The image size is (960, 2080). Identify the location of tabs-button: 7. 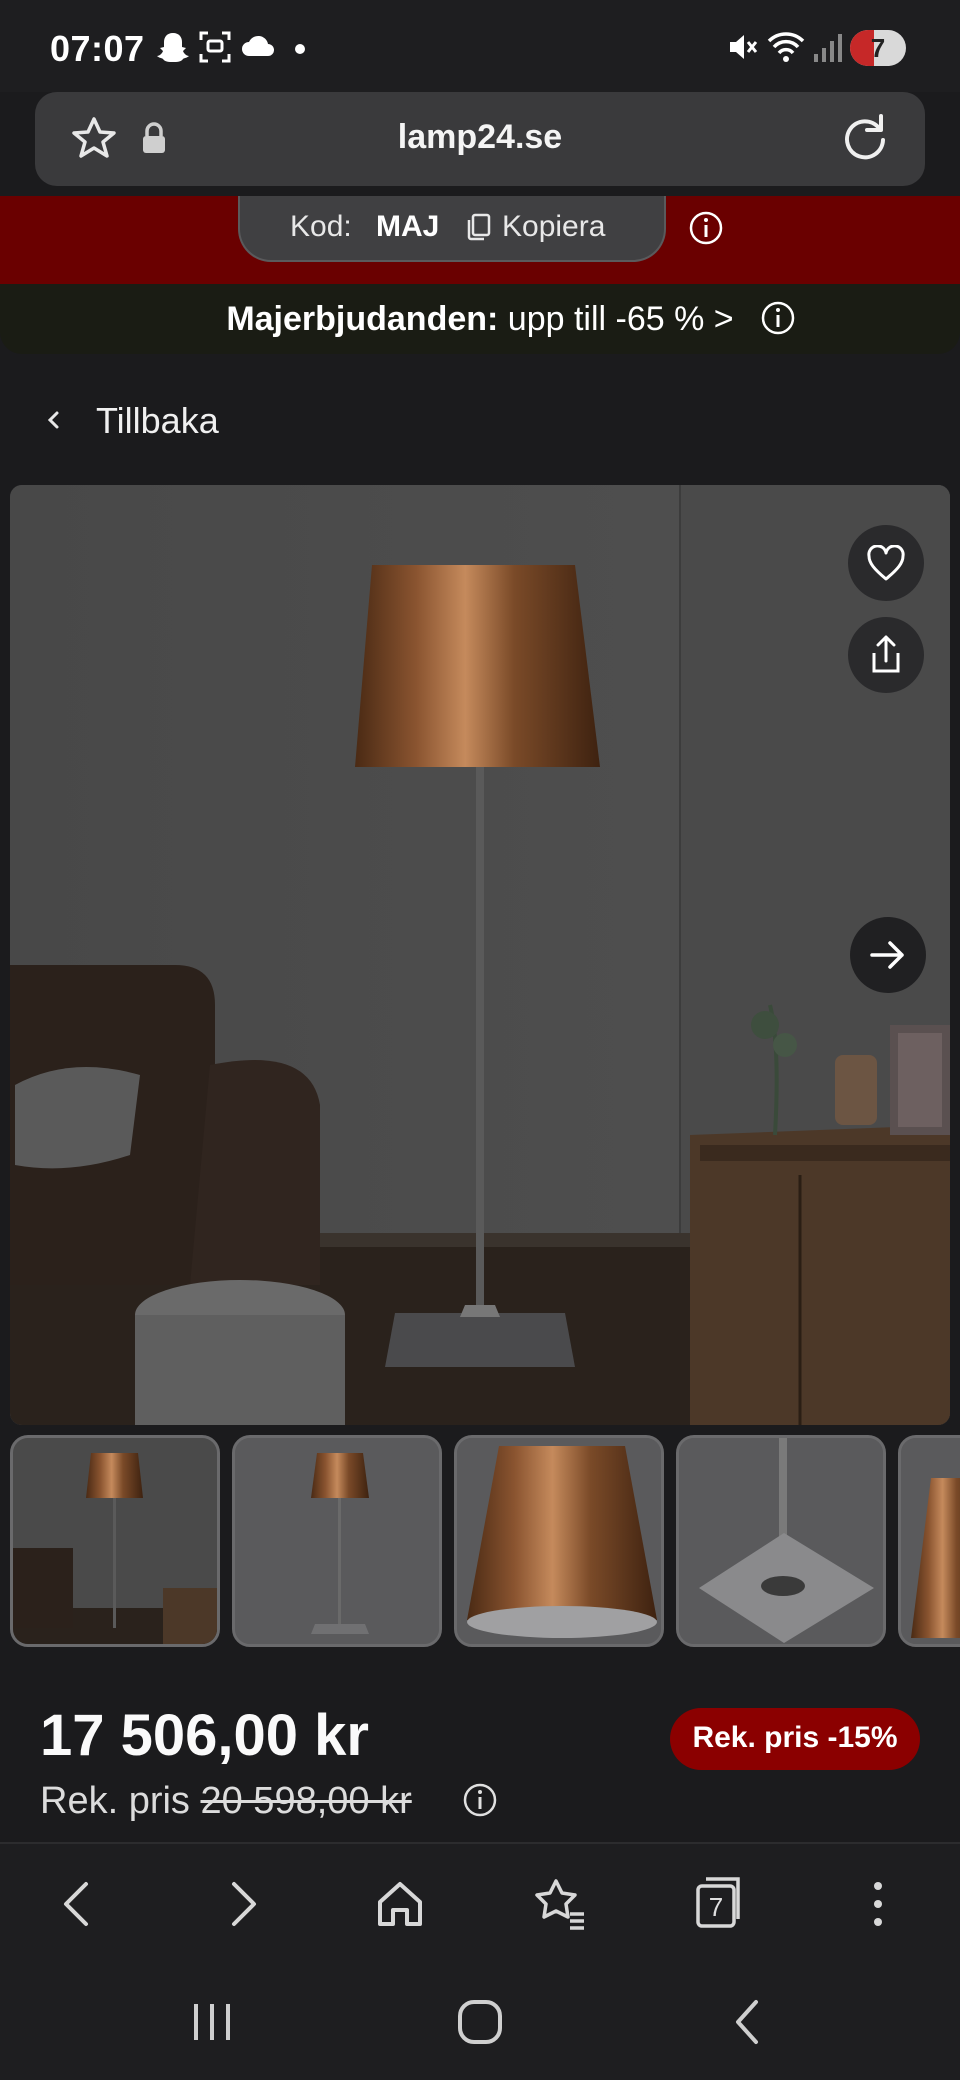
(720, 1902).